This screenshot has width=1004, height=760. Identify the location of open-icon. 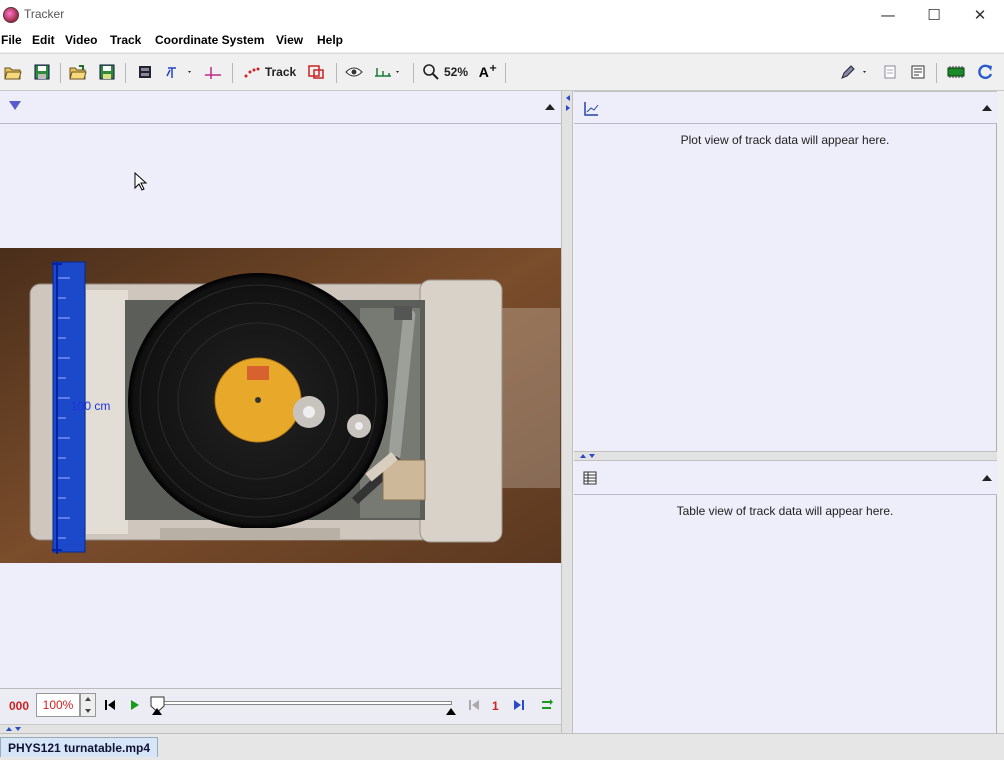
(13, 72).